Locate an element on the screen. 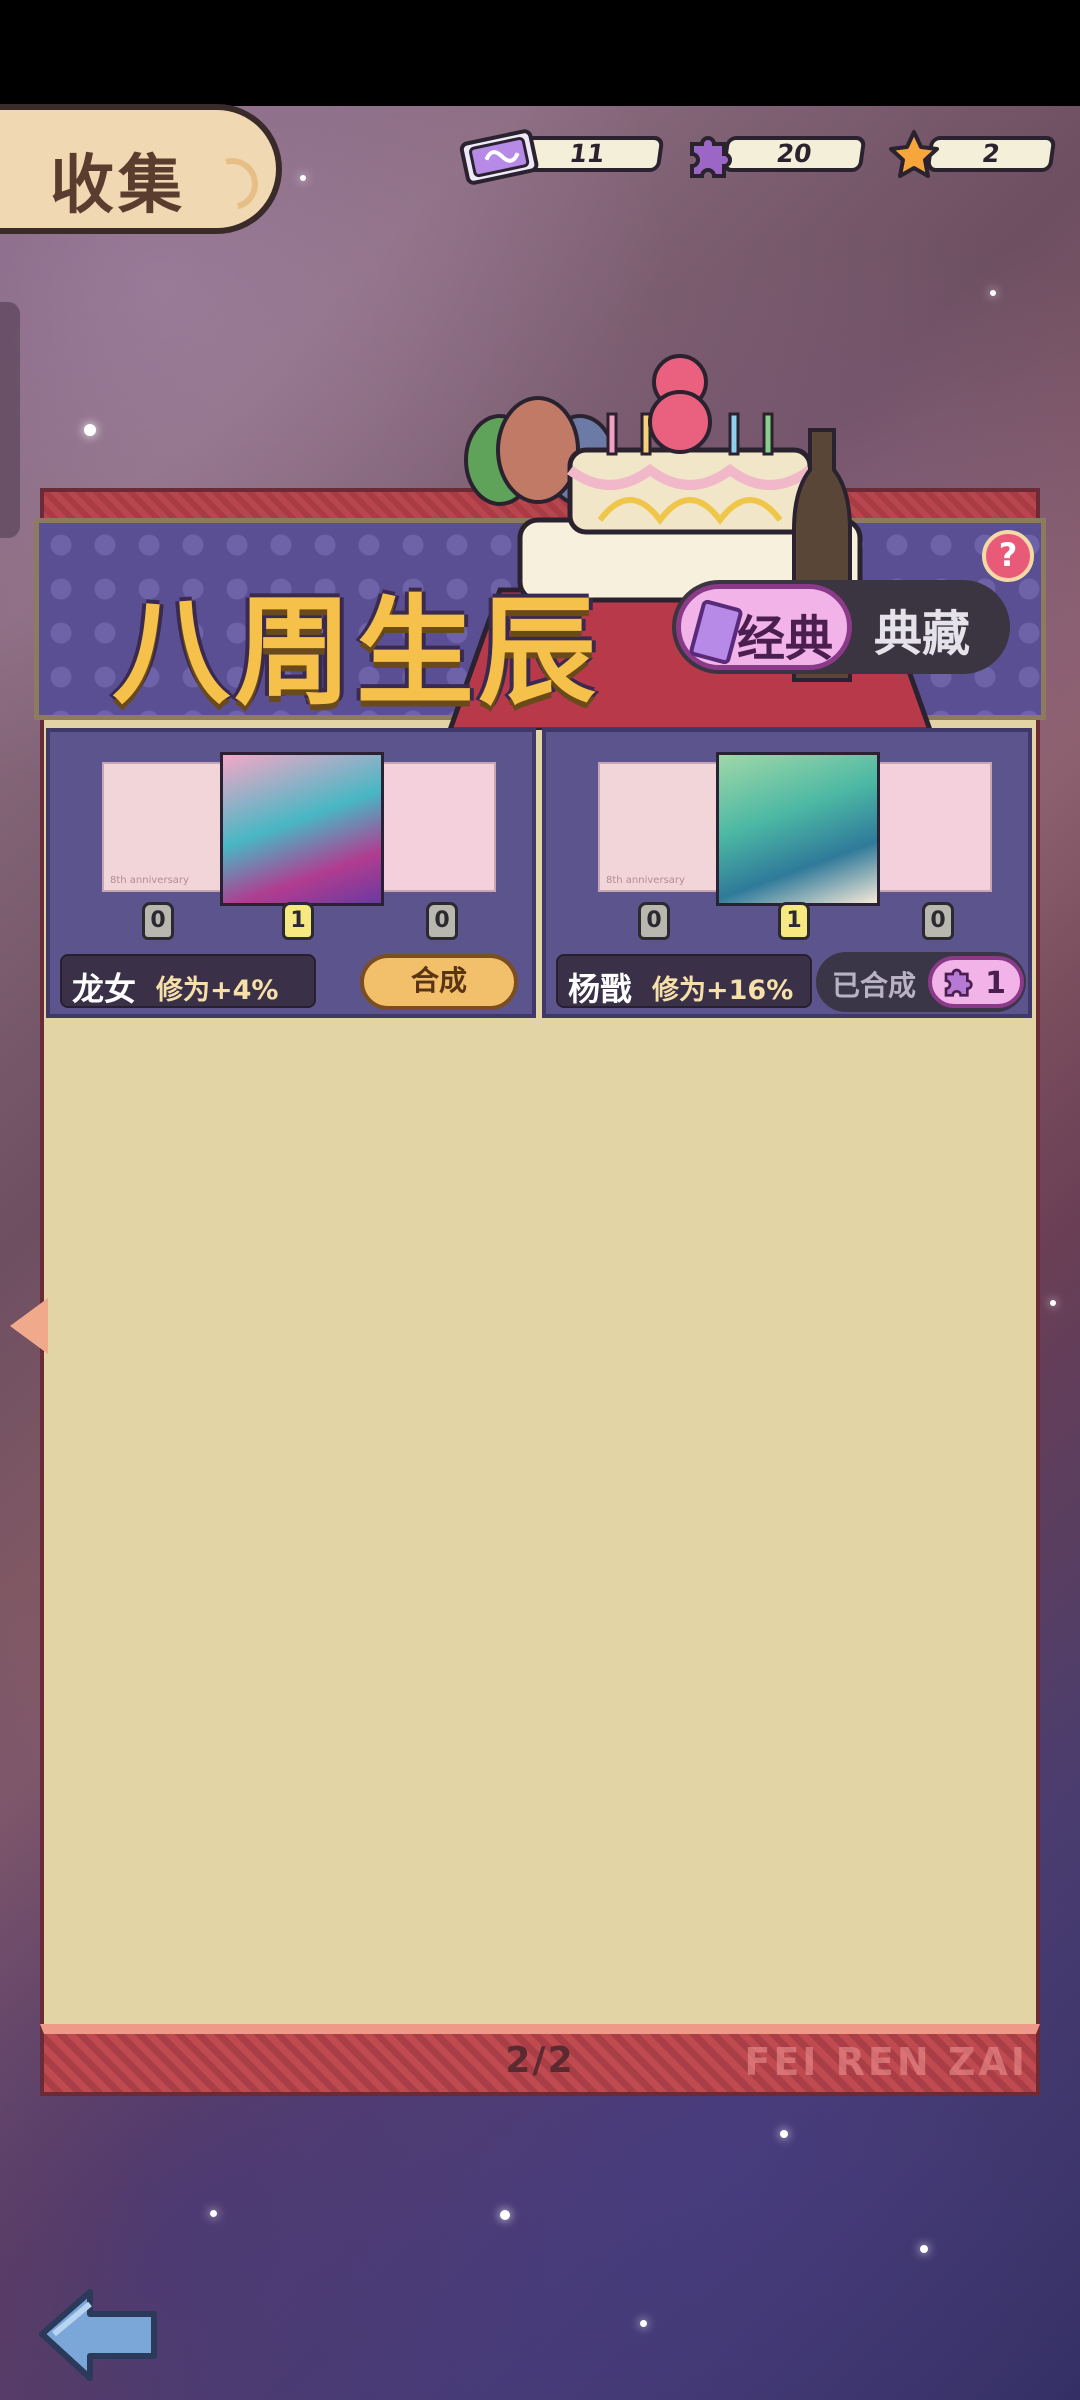  merge-button: 合成 is located at coordinates (439, 982).